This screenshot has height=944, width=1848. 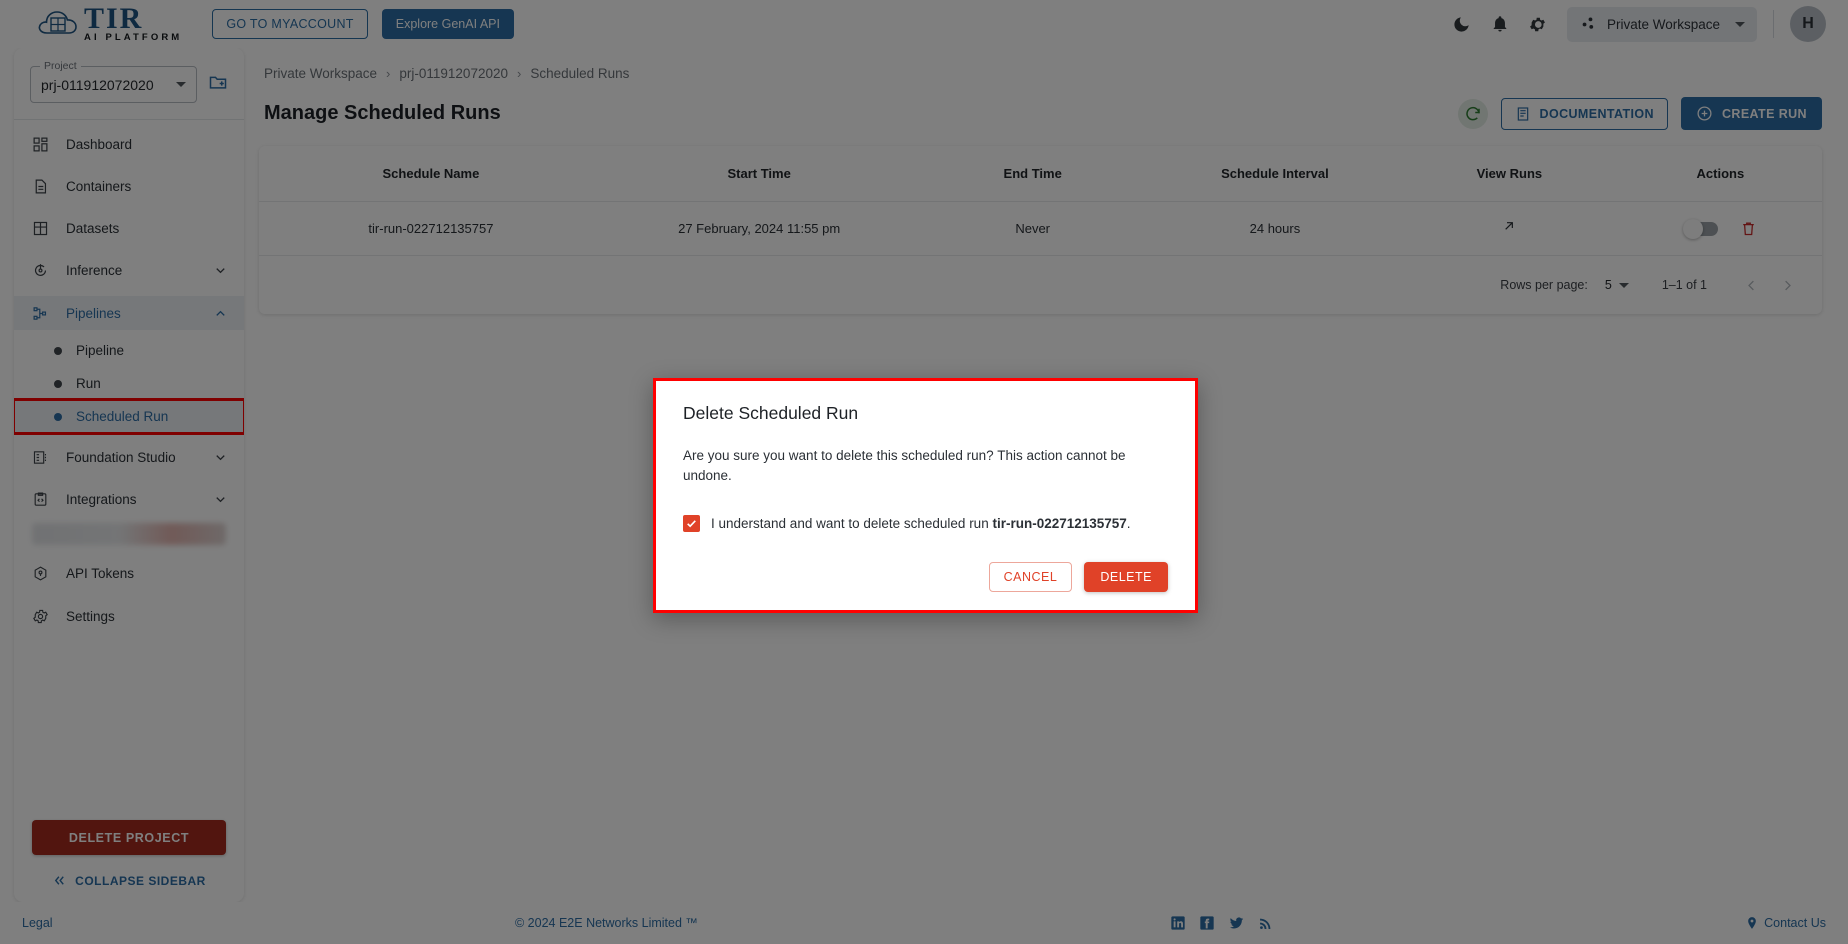 I want to click on cancel-button: CANCEL, so click(x=1030, y=577).